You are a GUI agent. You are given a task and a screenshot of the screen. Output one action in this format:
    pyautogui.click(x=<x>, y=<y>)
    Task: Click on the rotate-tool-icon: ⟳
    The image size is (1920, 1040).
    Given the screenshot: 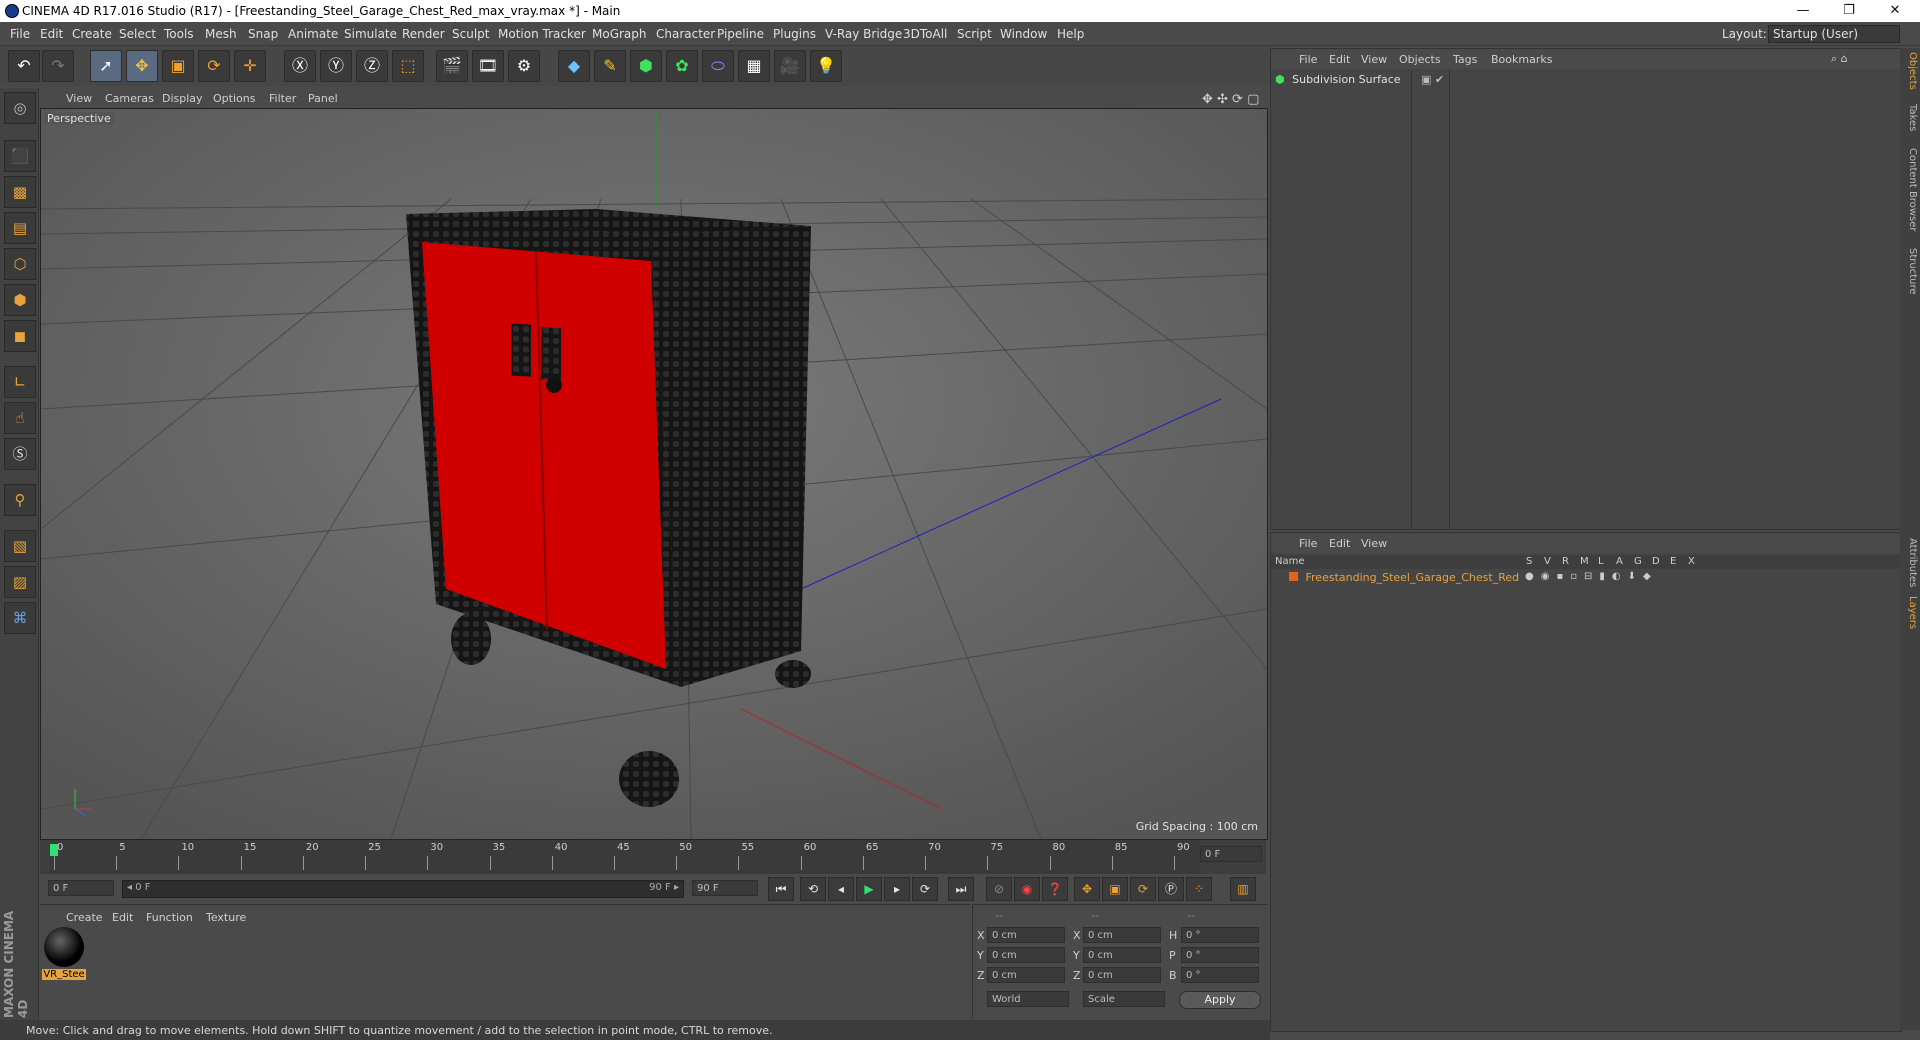 What is the action you would take?
    pyautogui.click(x=214, y=66)
    